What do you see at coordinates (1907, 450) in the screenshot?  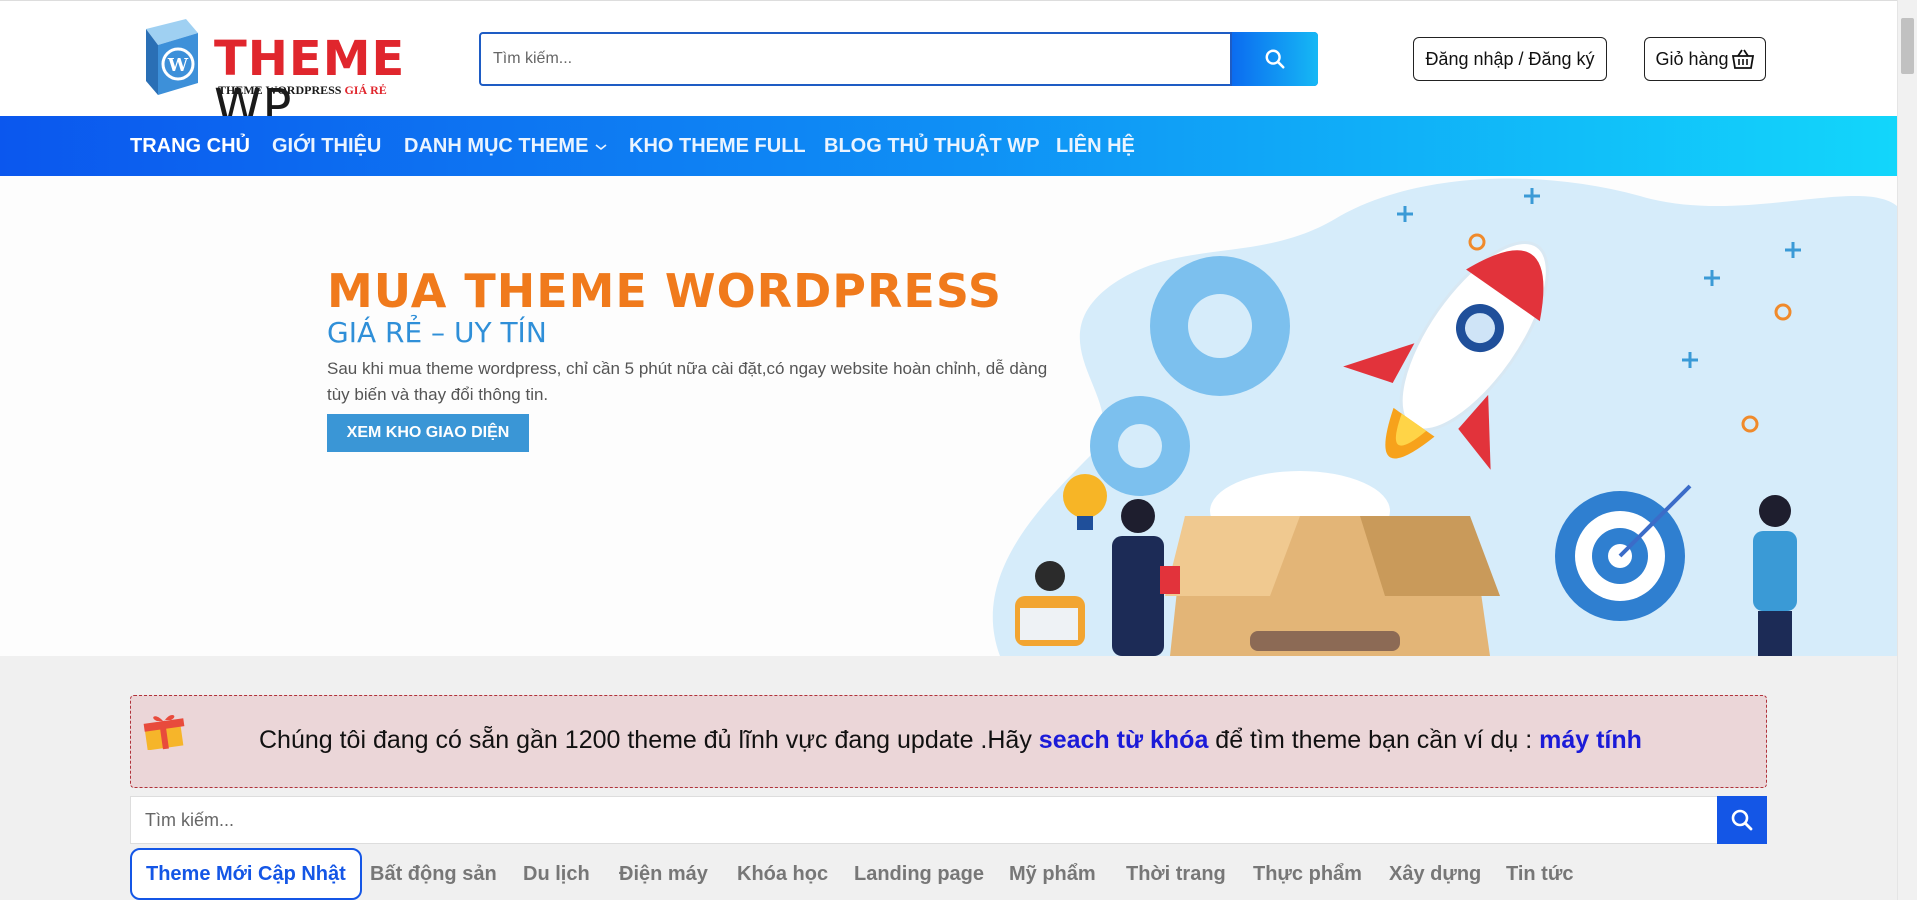 I see `page-scrollbar` at bounding box center [1907, 450].